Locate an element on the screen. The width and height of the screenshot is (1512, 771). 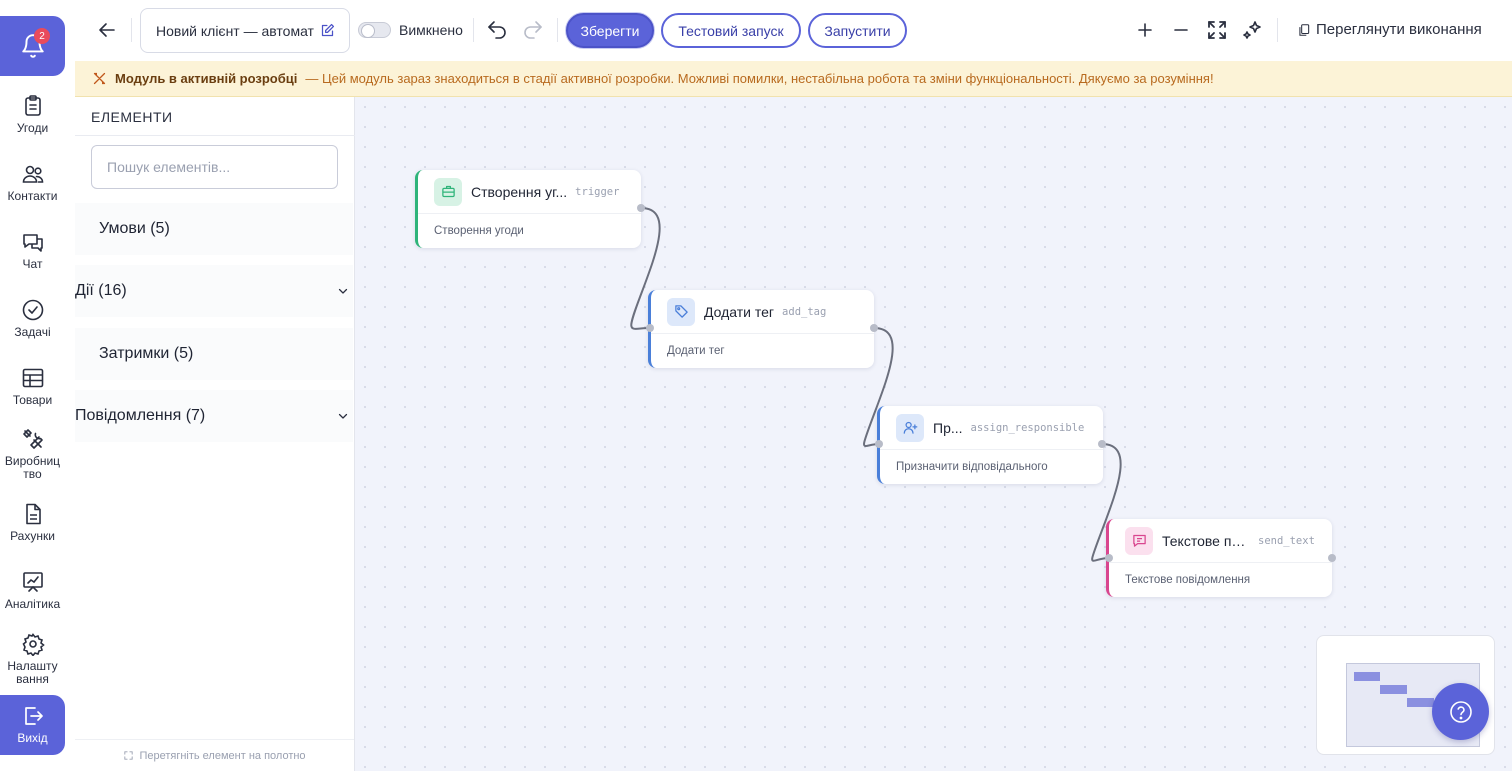
category-actions: Дії (16) is located at coordinates (214, 291).